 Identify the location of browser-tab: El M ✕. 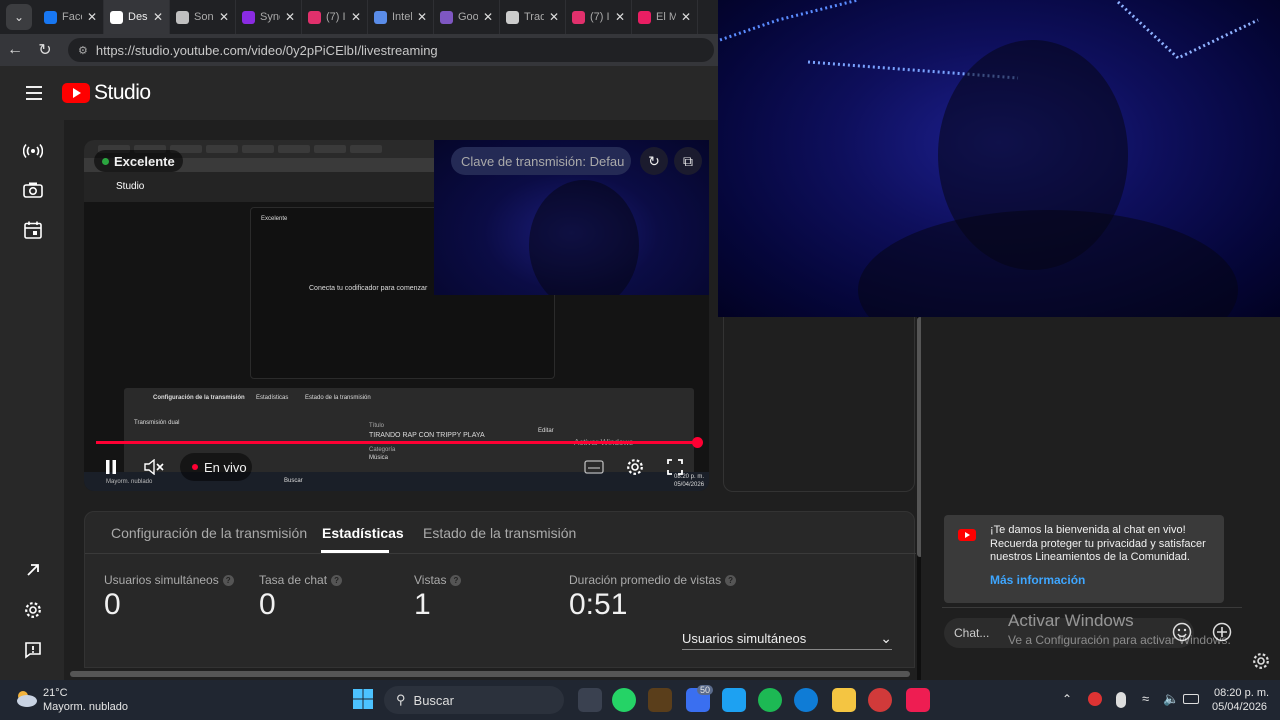
(665, 17).